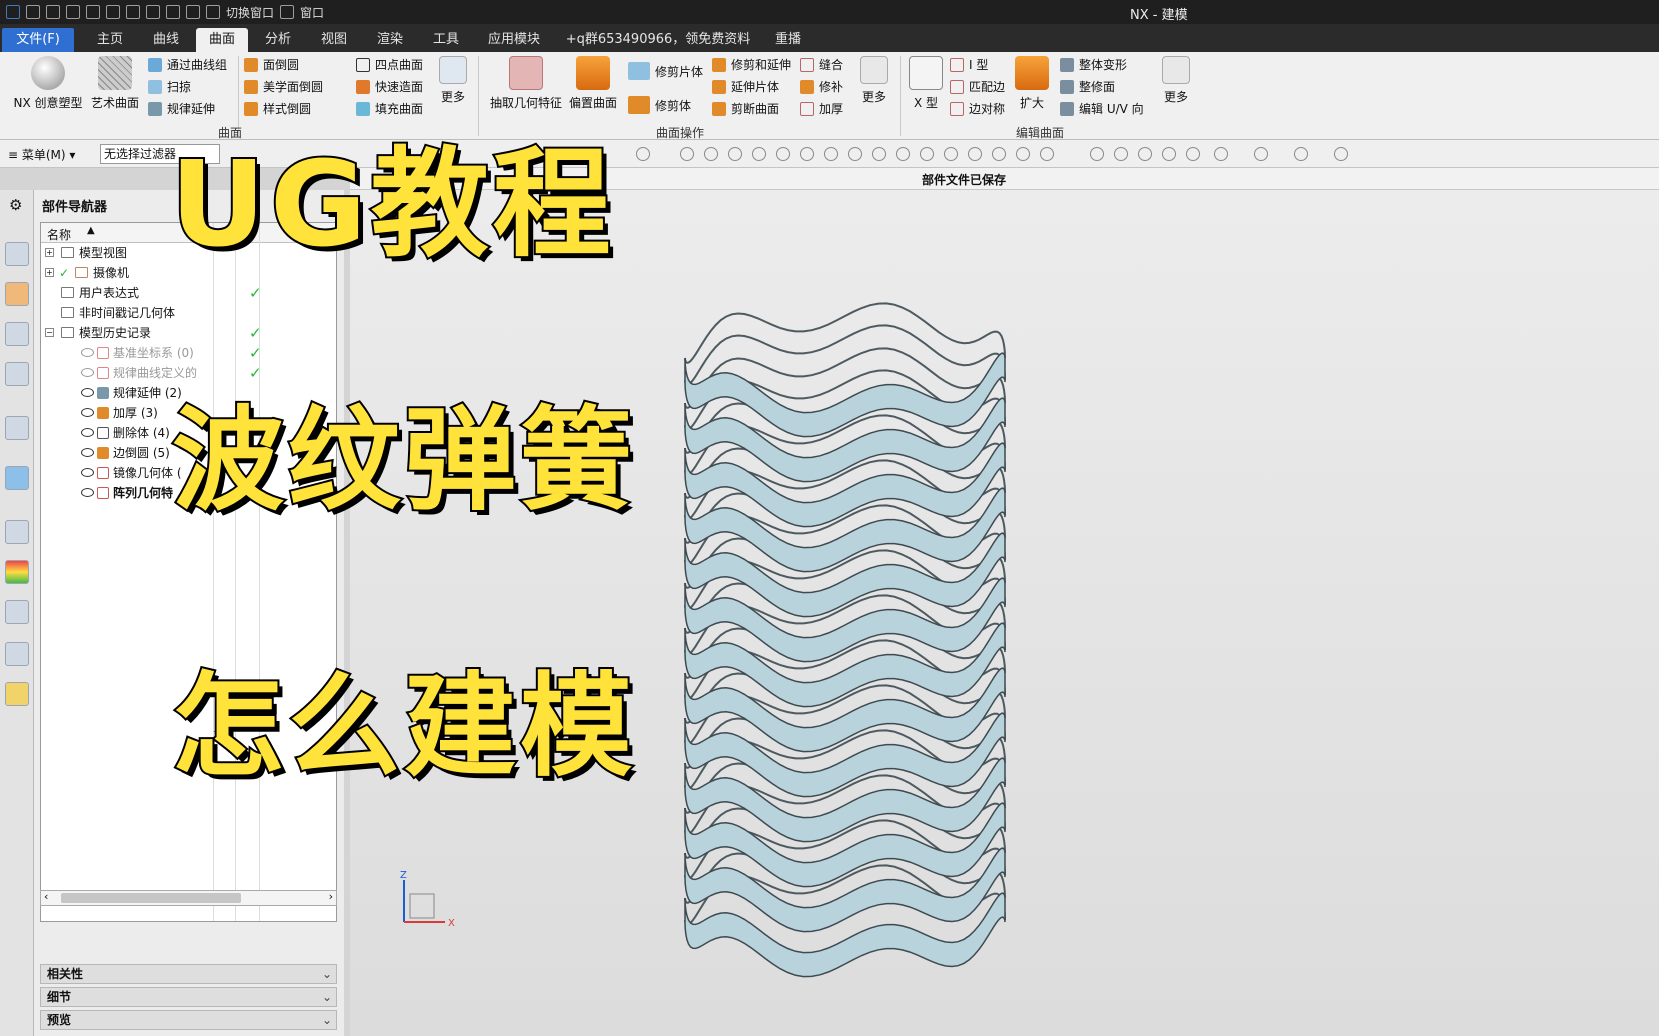 Image resolution: width=1659 pixels, height=1036 pixels. I want to click on sort-asc-icon: ▲, so click(91, 230).